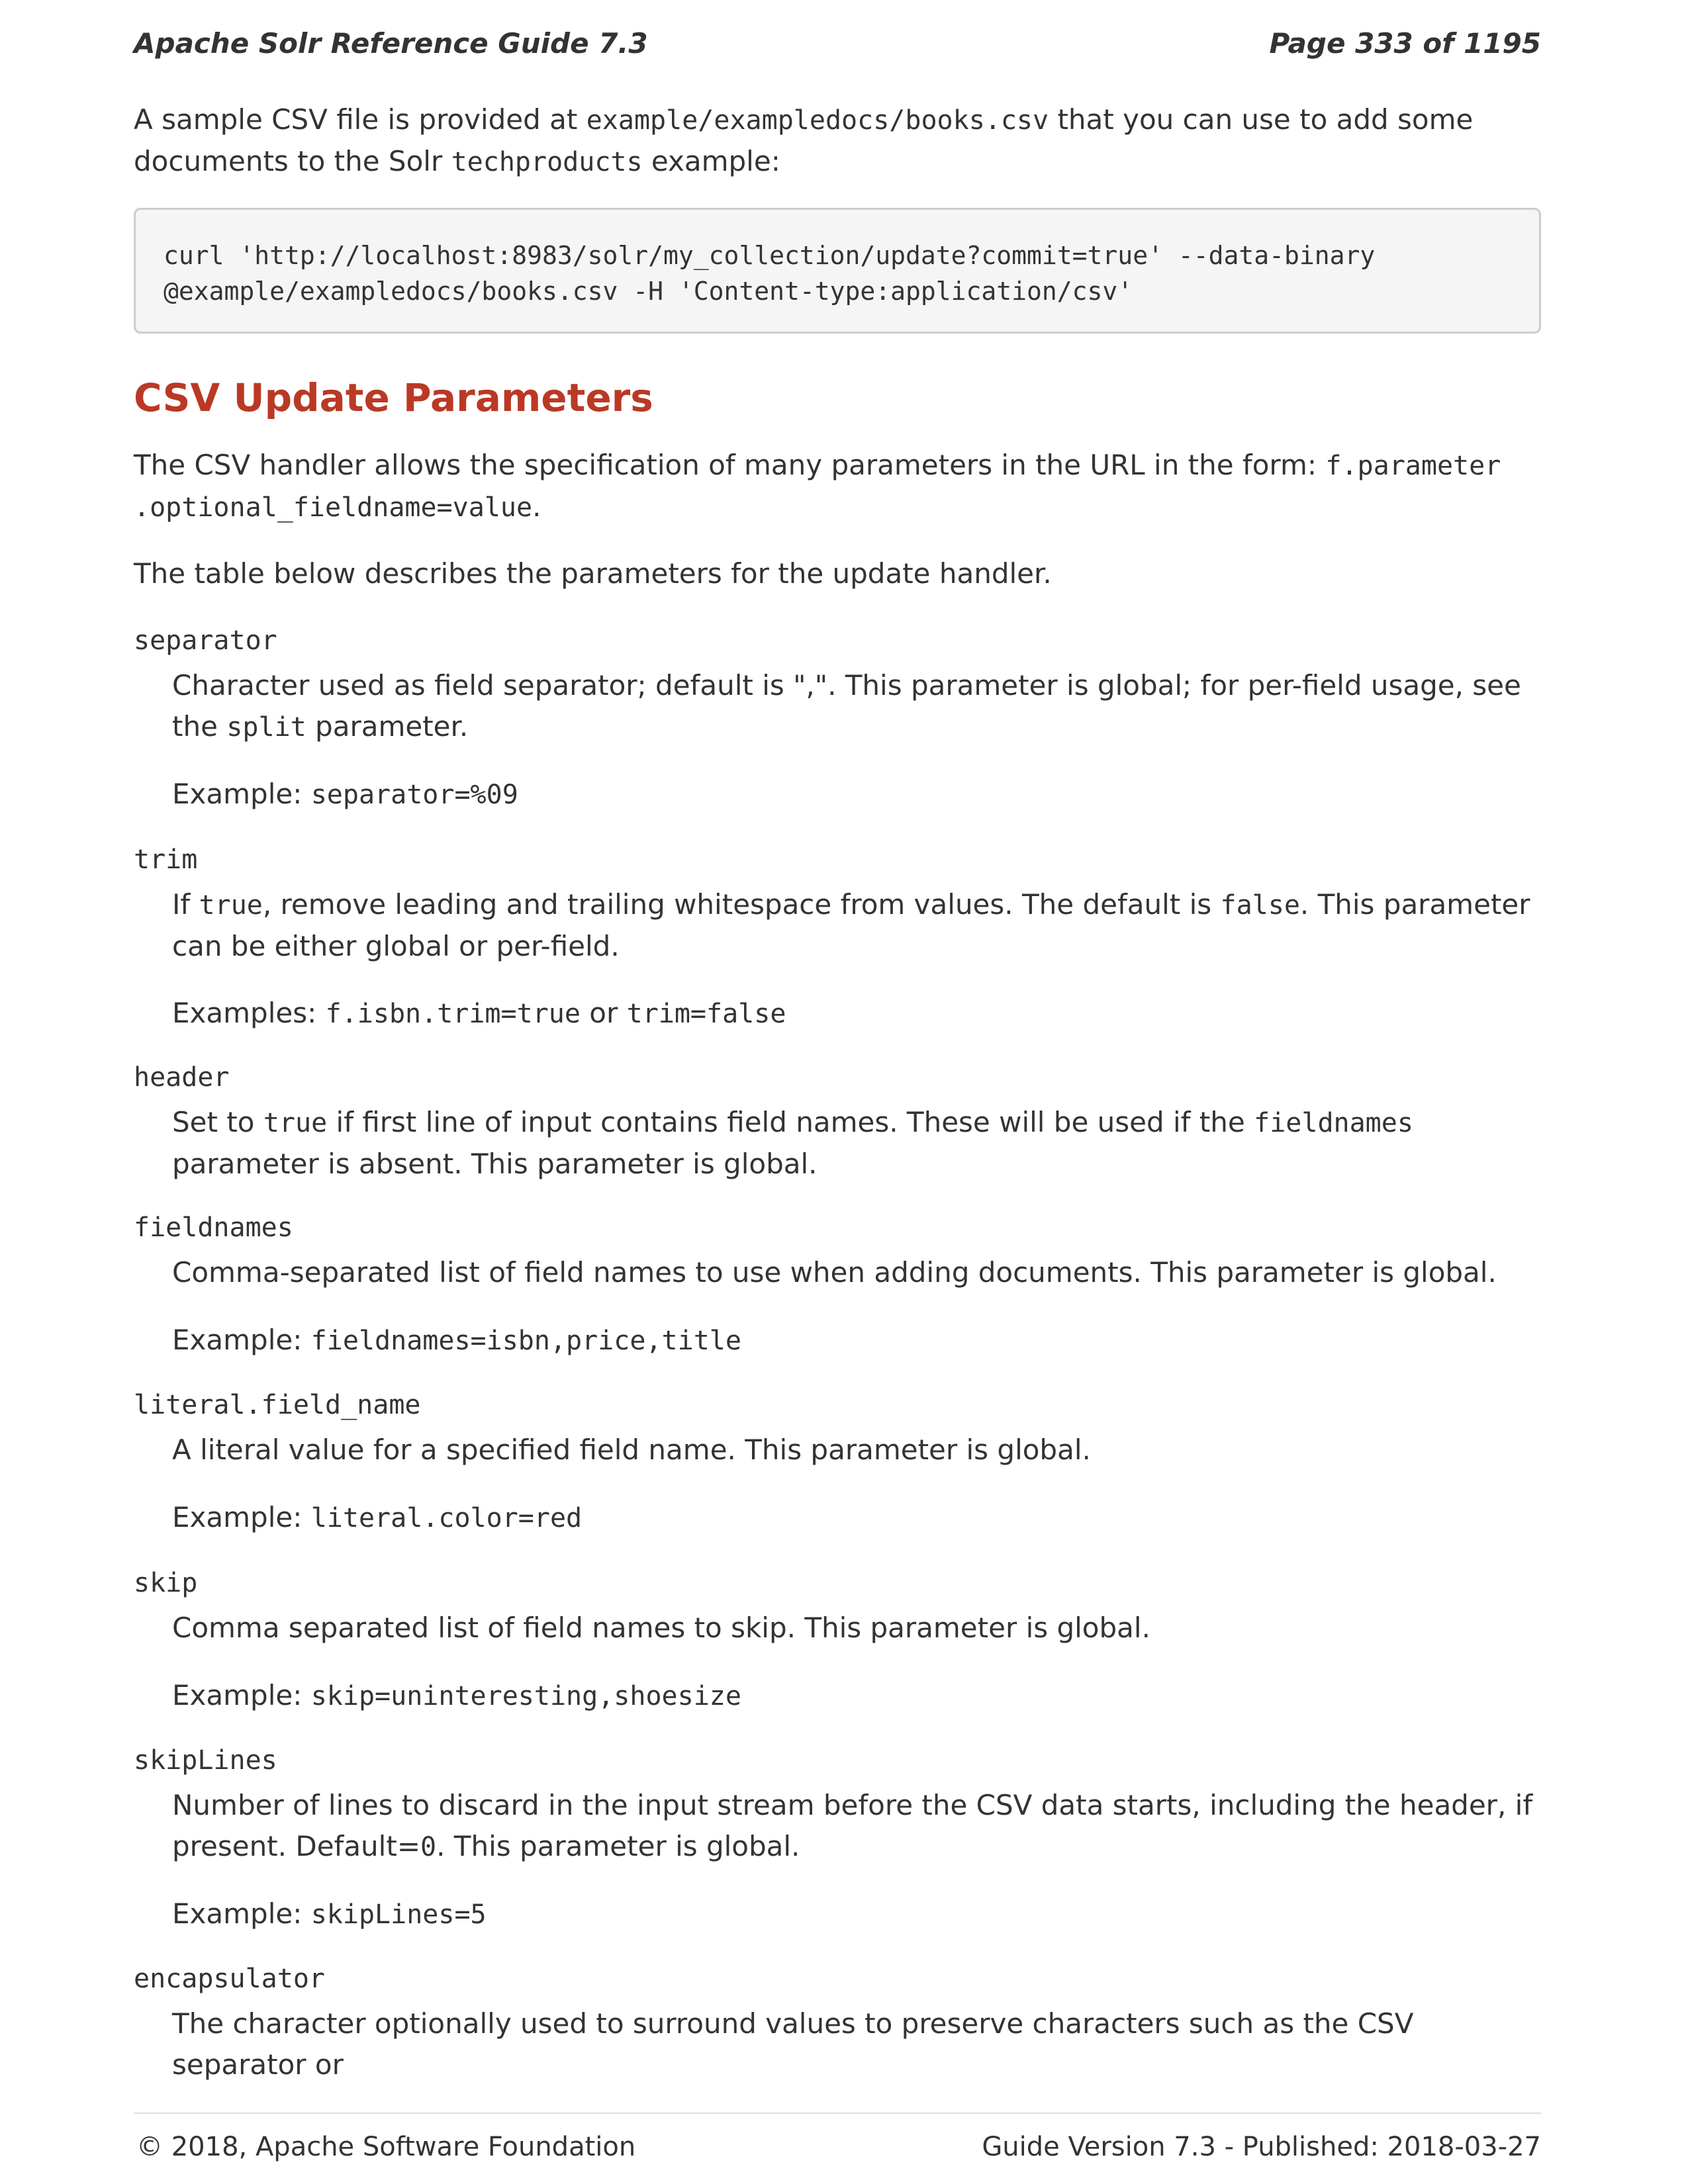  I want to click on param-term-skip: skip, so click(166, 1583).